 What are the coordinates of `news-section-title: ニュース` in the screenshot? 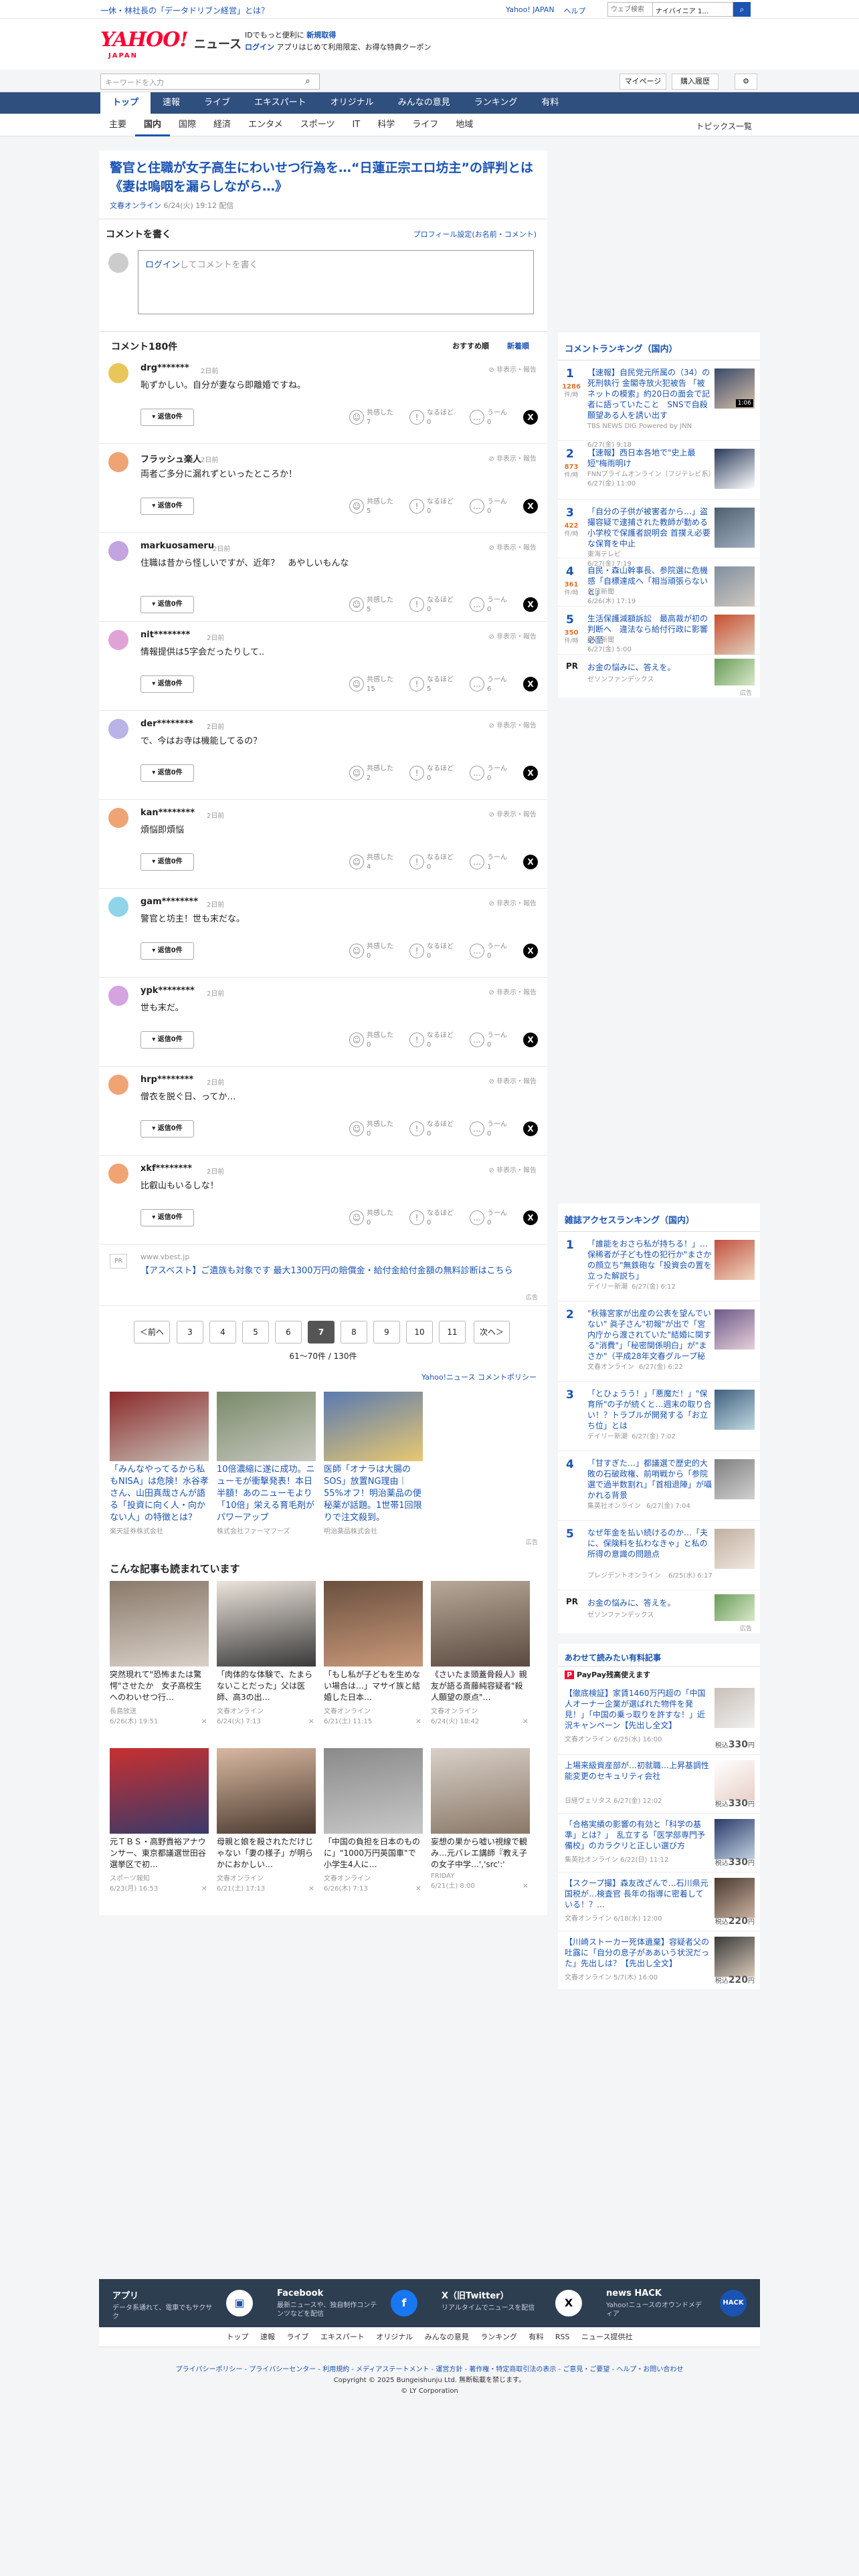 It's located at (218, 43).